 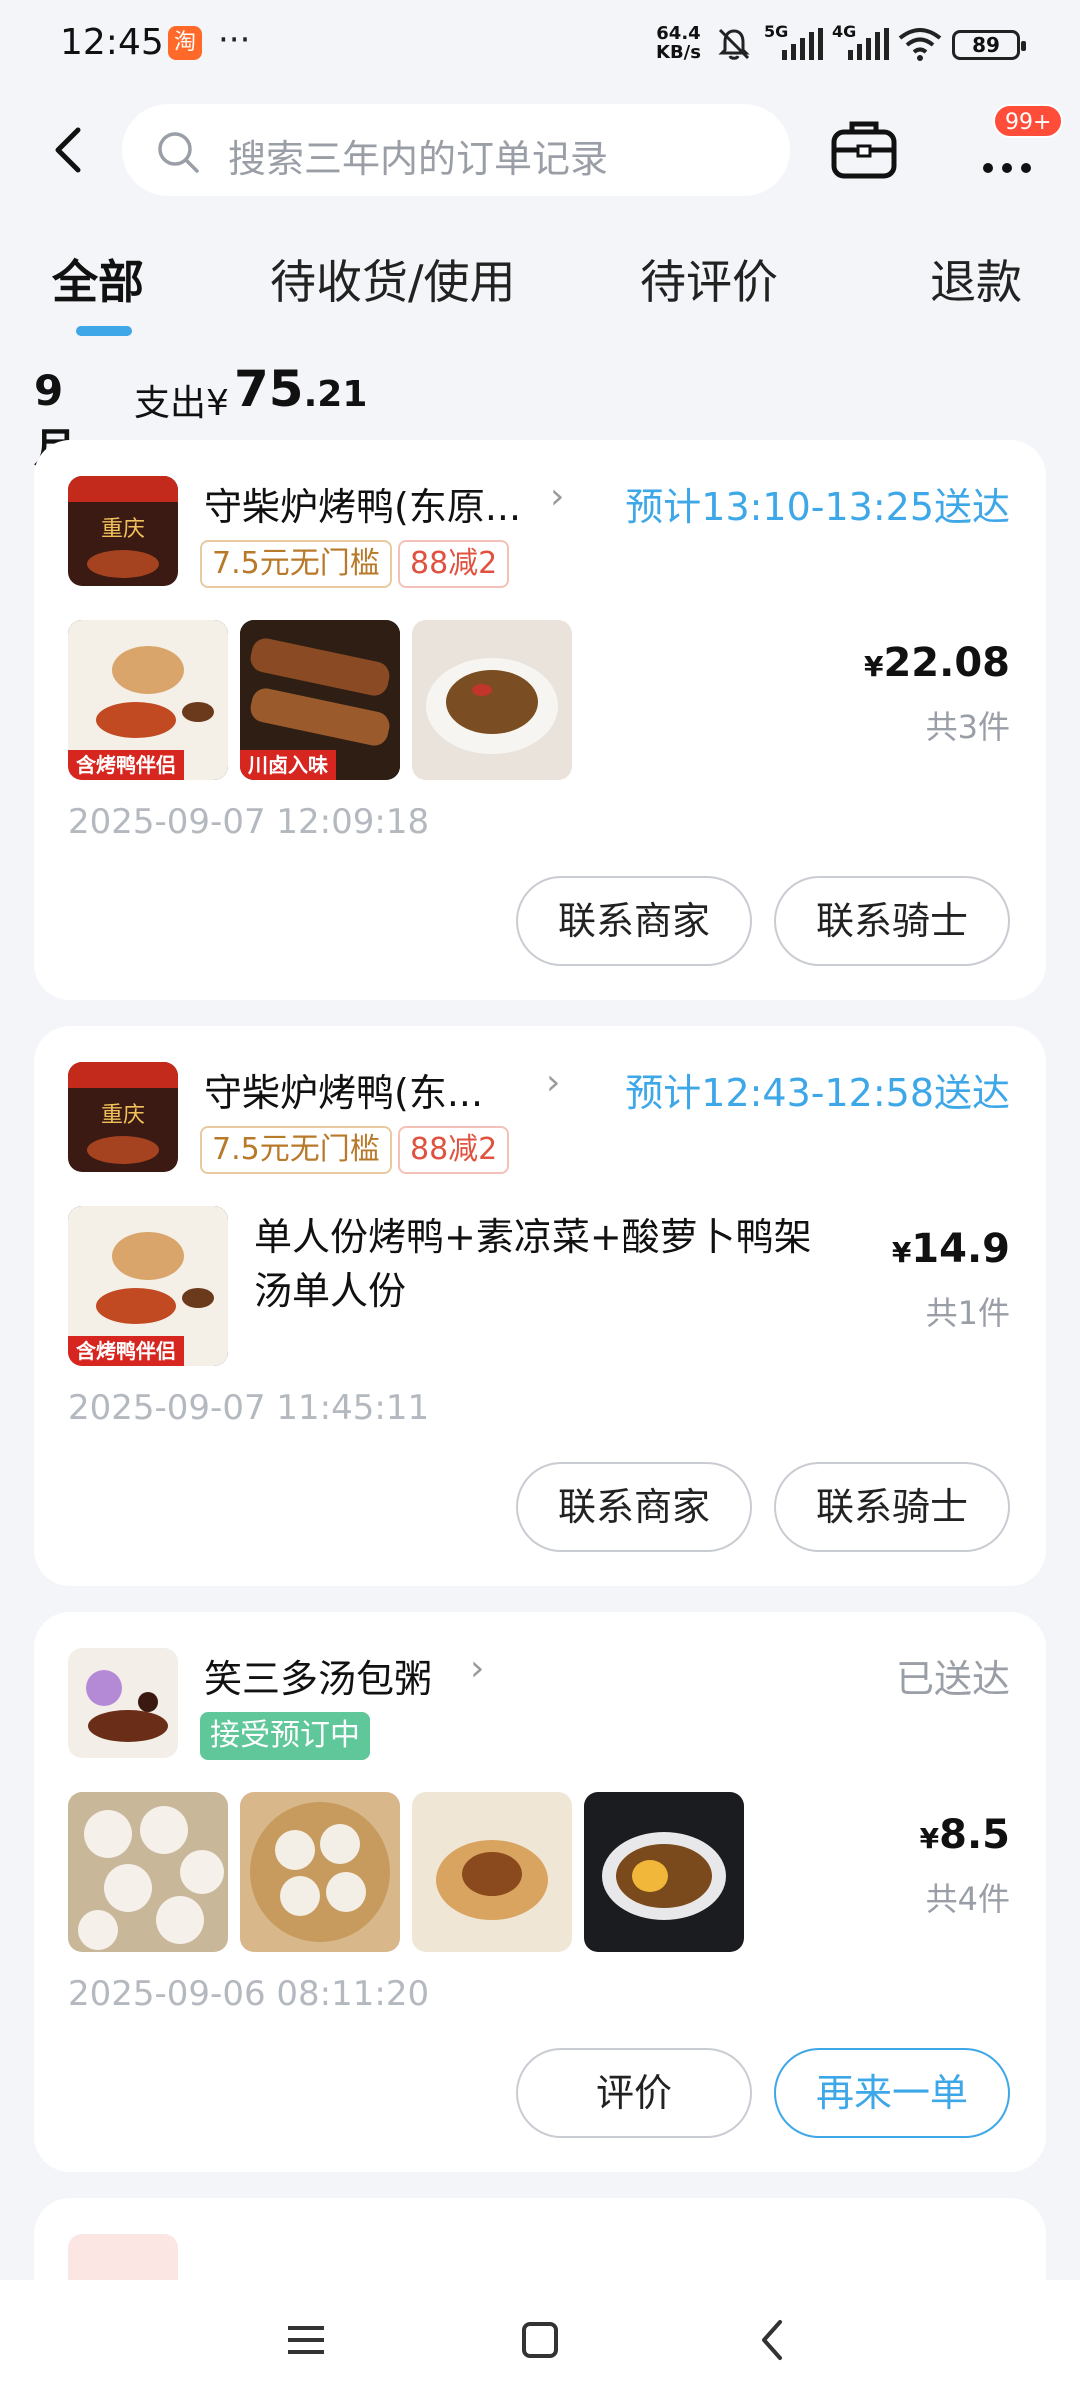 What do you see at coordinates (974, 1835) in the screenshot?
I see `price-value: 8.5` at bounding box center [974, 1835].